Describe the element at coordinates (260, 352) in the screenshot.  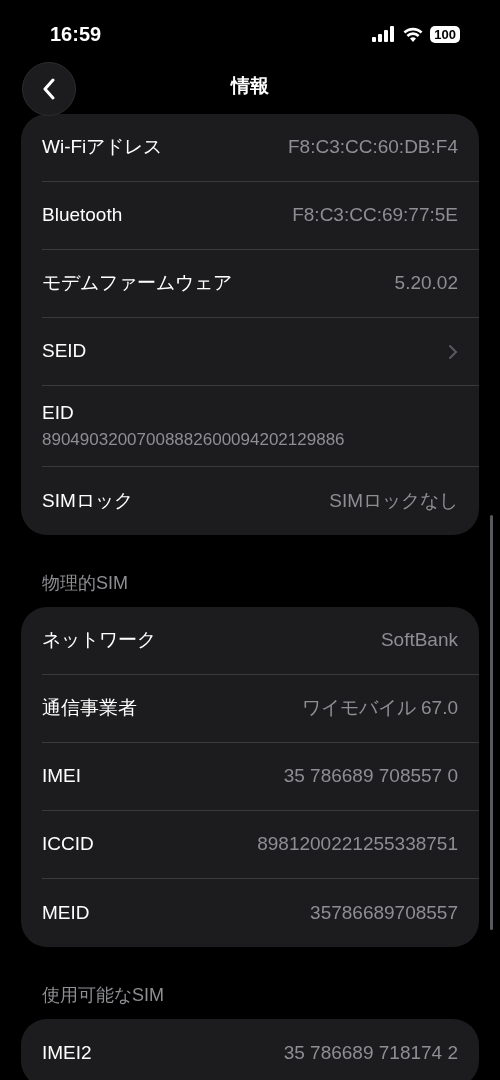
I see `list-row: SEID` at that location.